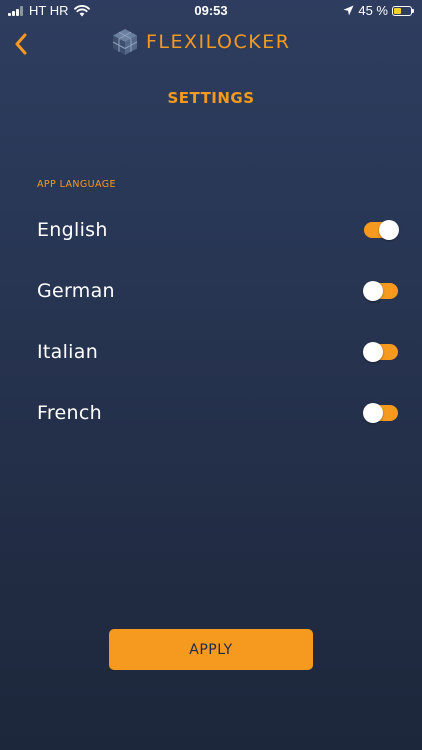 The height and width of the screenshot is (750, 422). Describe the element at coordinates (373, 10) in the screenshot. I see `battery-percent: 45 %` at that location.